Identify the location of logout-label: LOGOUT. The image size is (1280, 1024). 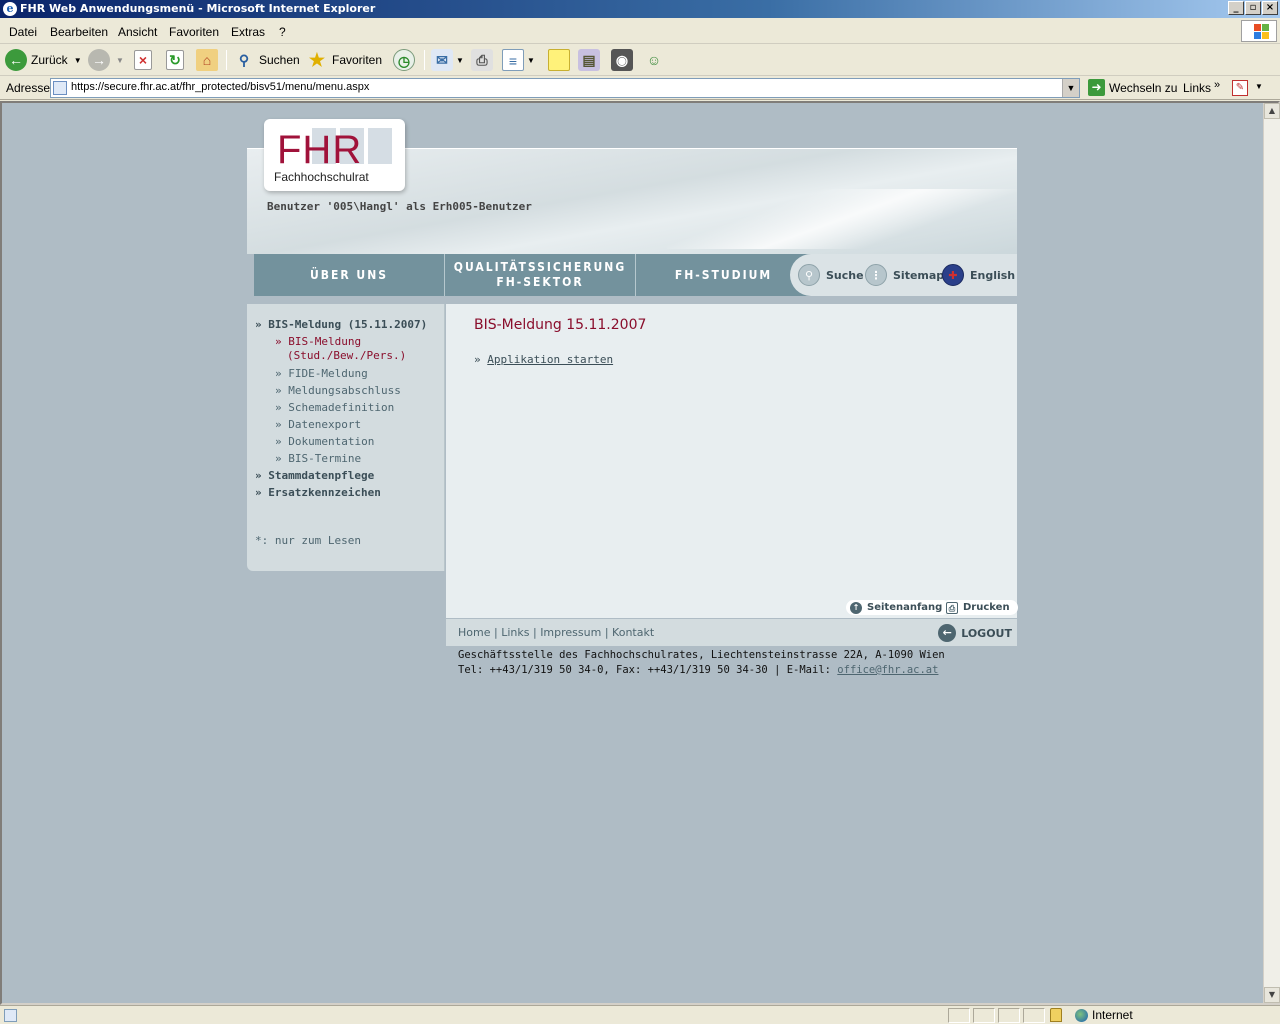
(986, 633).